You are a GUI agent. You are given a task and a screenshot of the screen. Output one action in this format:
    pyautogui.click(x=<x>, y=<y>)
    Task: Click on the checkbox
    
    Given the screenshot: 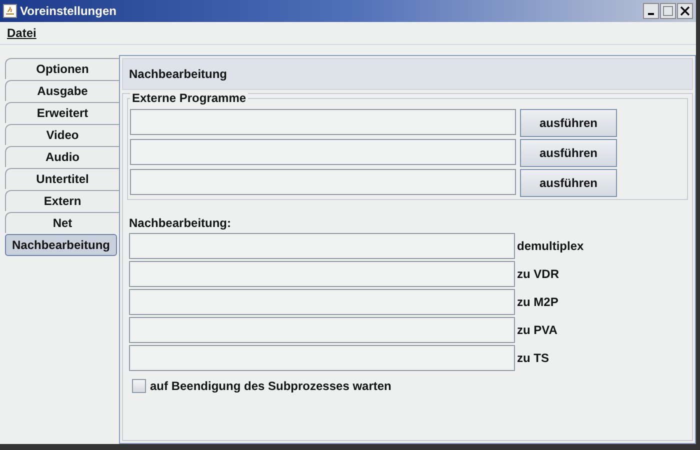 What is the action you would take?
    pyautogui.click(x=139, y=386)
    